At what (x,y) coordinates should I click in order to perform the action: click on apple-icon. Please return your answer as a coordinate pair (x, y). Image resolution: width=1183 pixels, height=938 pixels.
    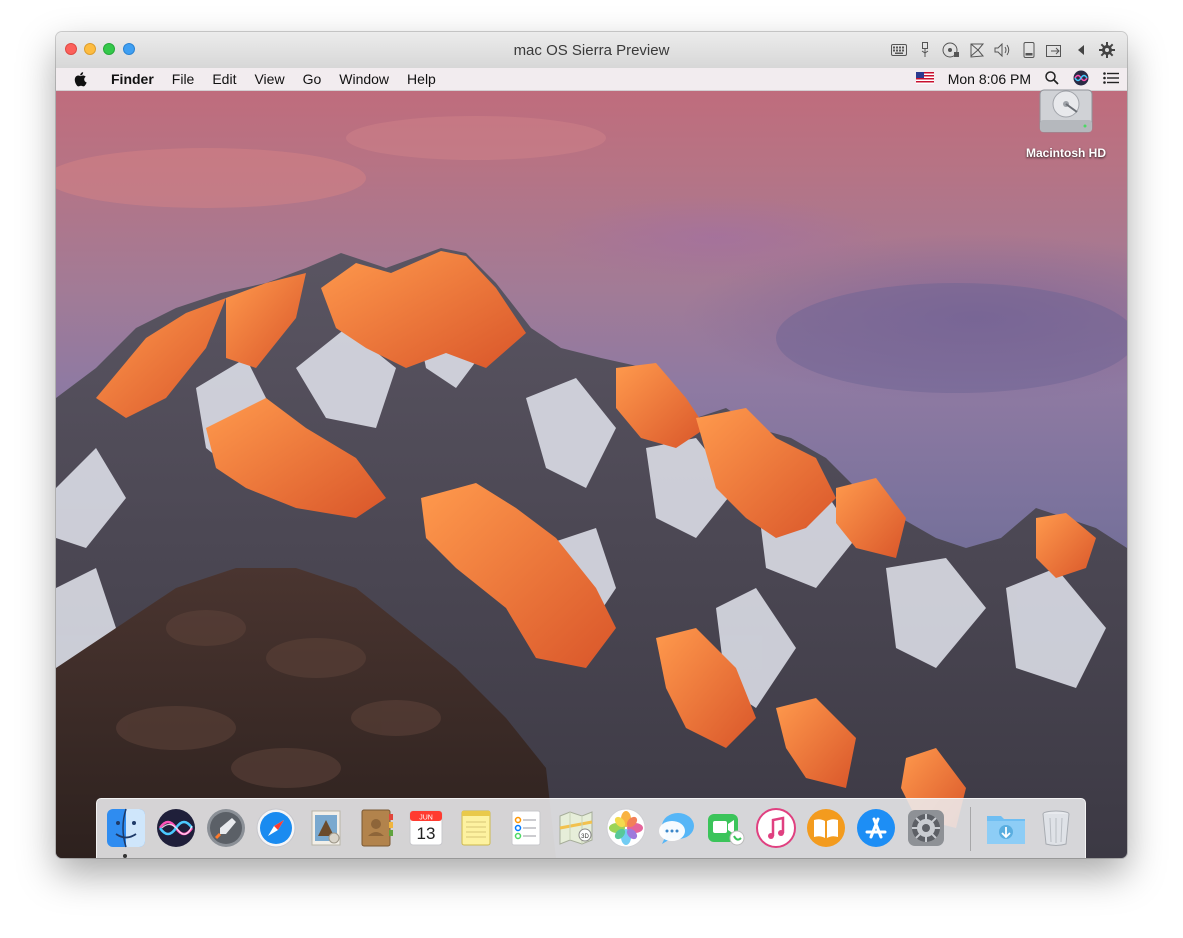
    Looking at the image, I should click on (85, 79).